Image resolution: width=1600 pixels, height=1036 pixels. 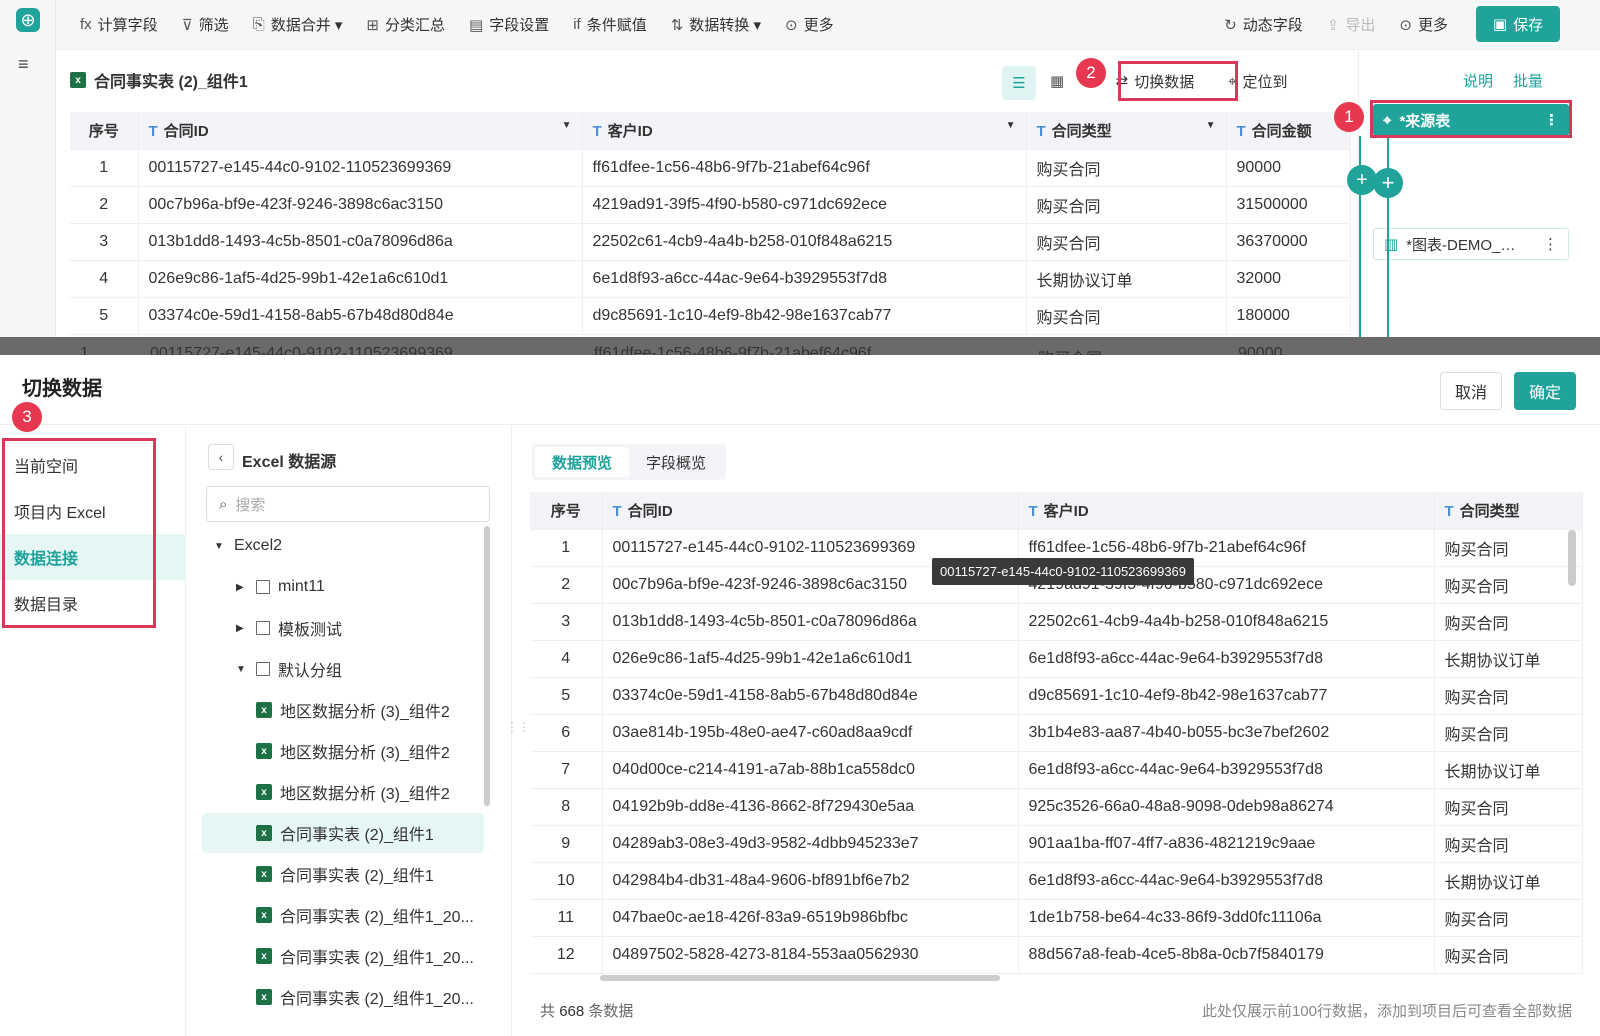 I want to click on toolbar-item-6: ⇅ 数据转换 ▾, so click(x=716, y=25).